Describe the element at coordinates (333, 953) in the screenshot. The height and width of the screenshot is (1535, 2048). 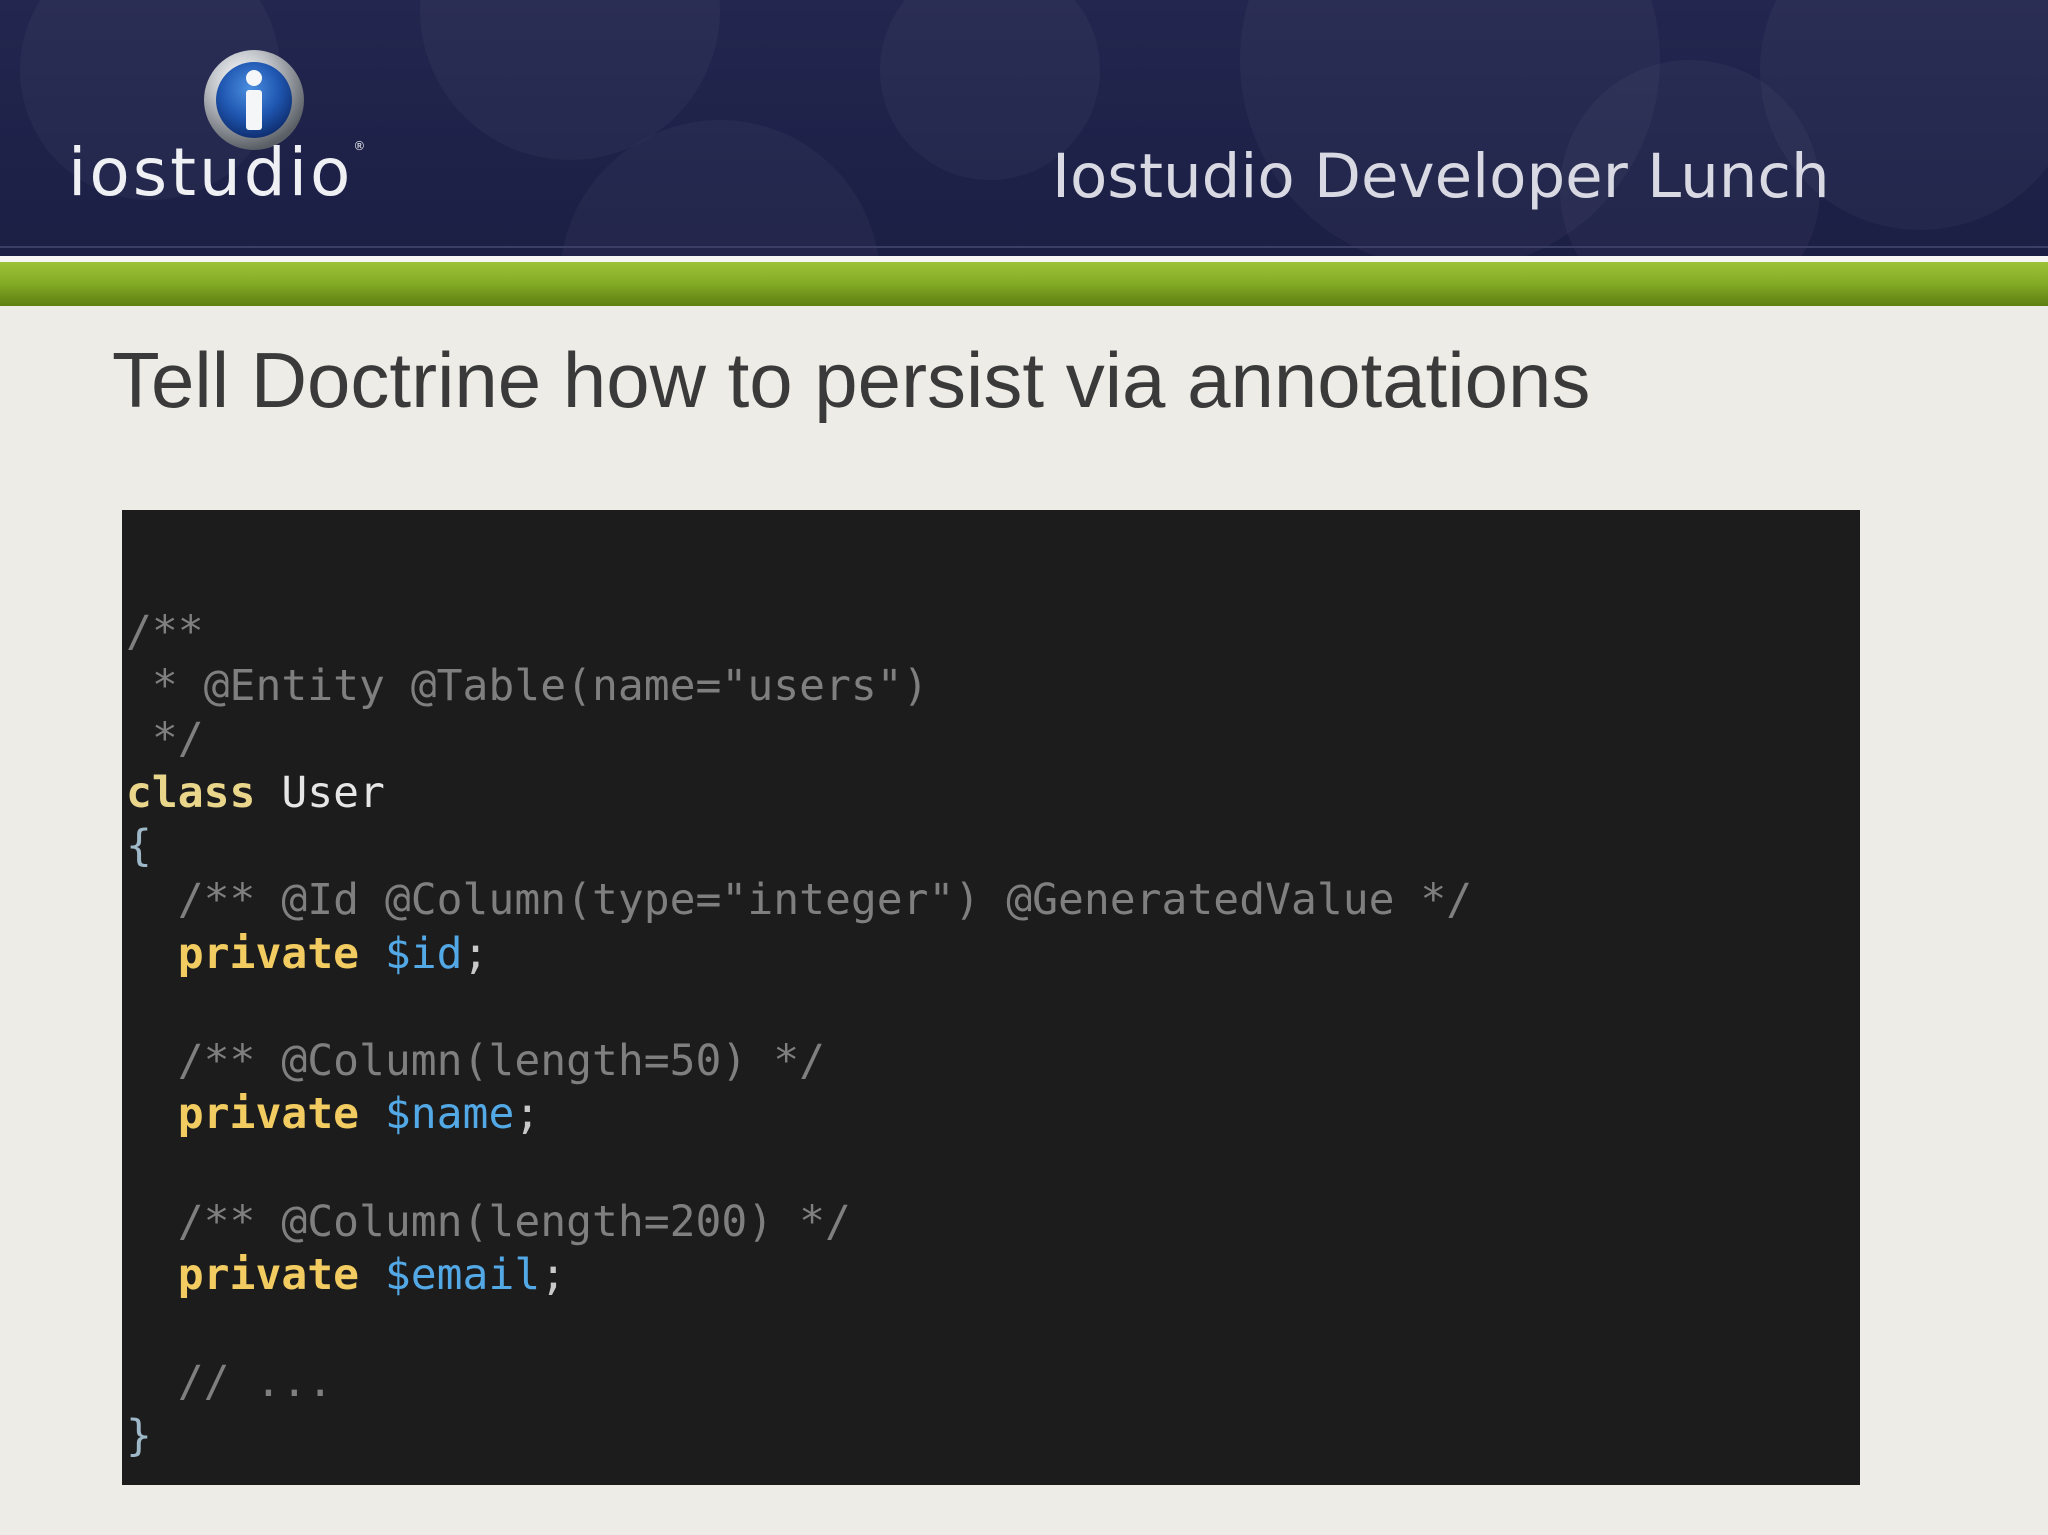
I see `code-line: private $id;` at that location.